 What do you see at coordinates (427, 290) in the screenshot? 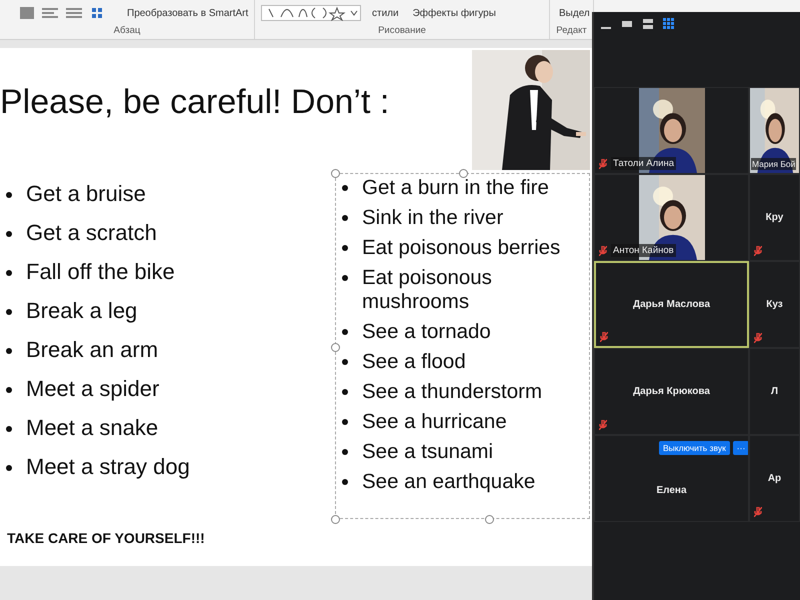
I see `list-item: Eat poisonous mushrooms` at bounding box center [427, 290].